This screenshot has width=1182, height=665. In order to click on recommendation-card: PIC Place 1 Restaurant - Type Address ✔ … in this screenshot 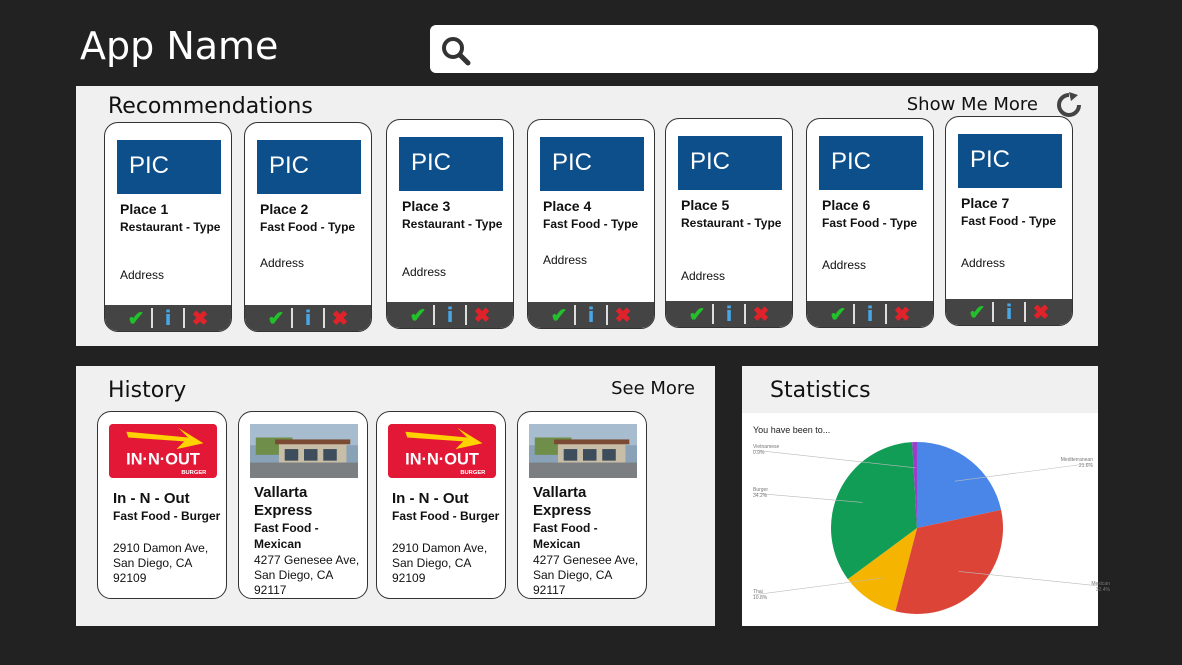, I will do `click(168, 227)`.